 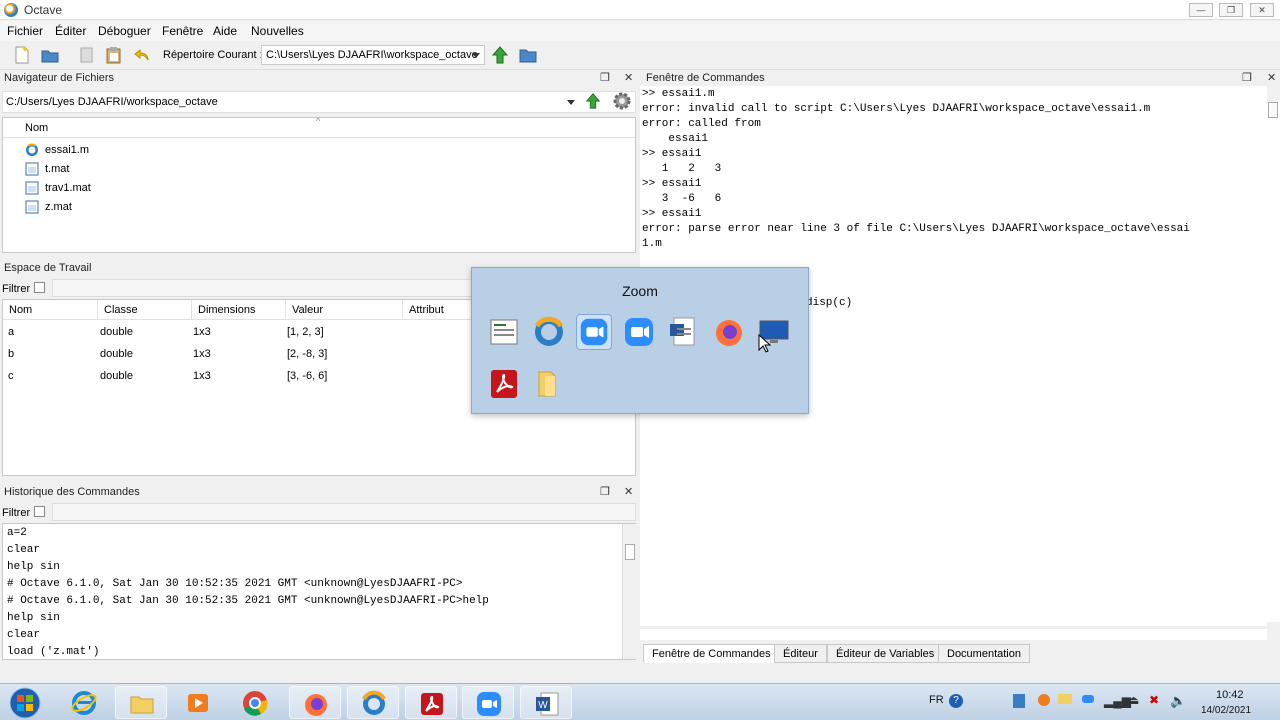 I want to click on menu-fichier: Fichier, so click(x=25, y=31).